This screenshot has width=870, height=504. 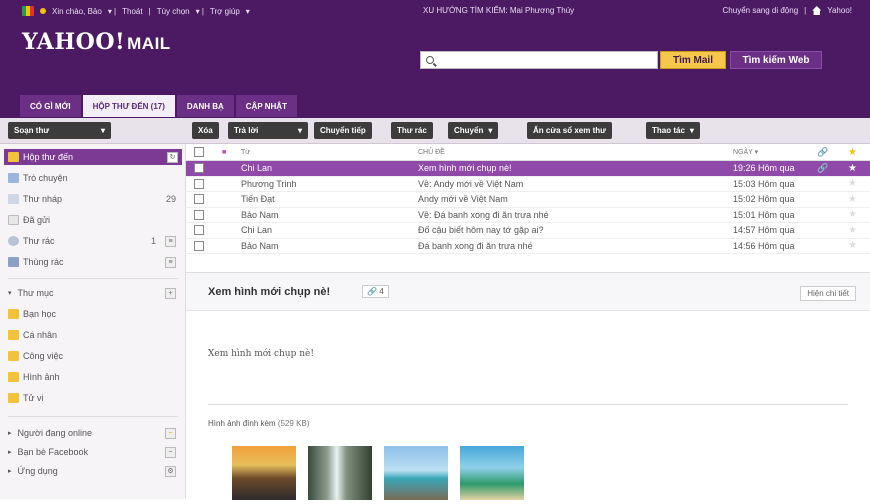 What do you see at coordinates (50, 106) in the screenshot?
I see `tab-whats-new: CÓ GÌ MỚI` at bounding box center [50, 106].